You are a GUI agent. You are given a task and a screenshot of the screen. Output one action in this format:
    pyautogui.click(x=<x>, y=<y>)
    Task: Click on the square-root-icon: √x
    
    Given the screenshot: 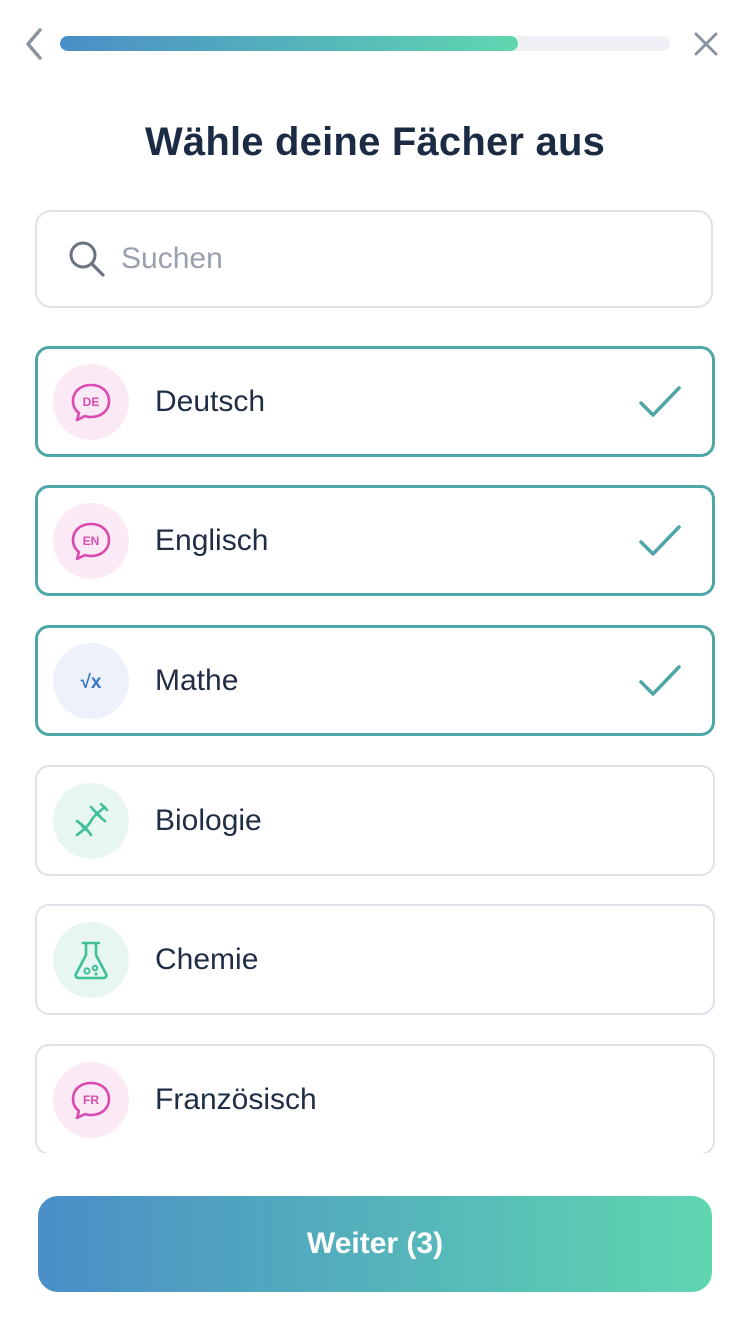 What is the action you would take?
    pyautogui.click(x=91, y=680)
    